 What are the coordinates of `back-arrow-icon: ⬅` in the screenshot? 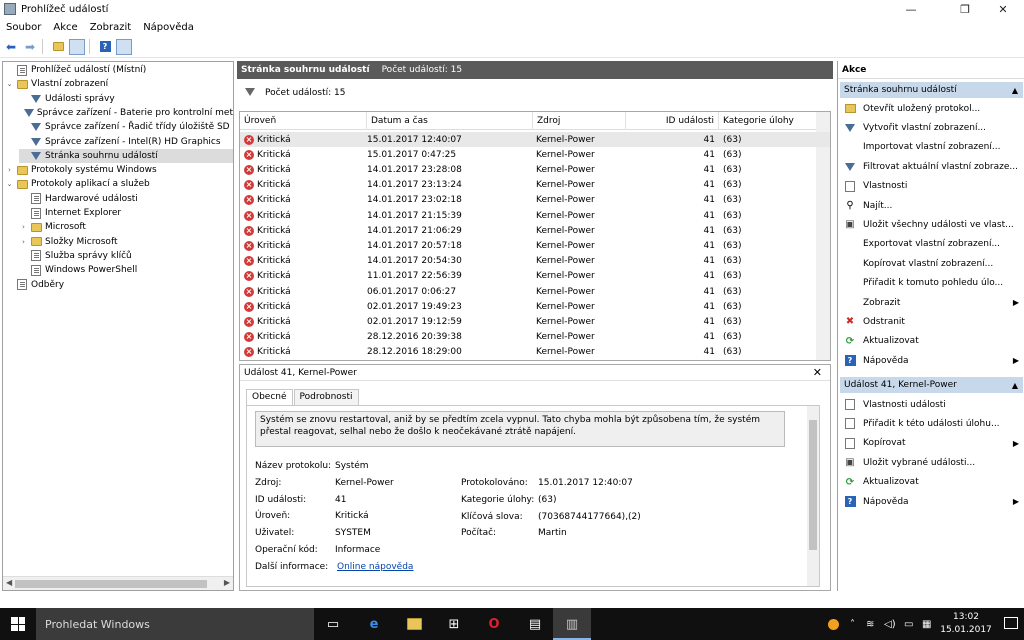 It's located at (11, 47).